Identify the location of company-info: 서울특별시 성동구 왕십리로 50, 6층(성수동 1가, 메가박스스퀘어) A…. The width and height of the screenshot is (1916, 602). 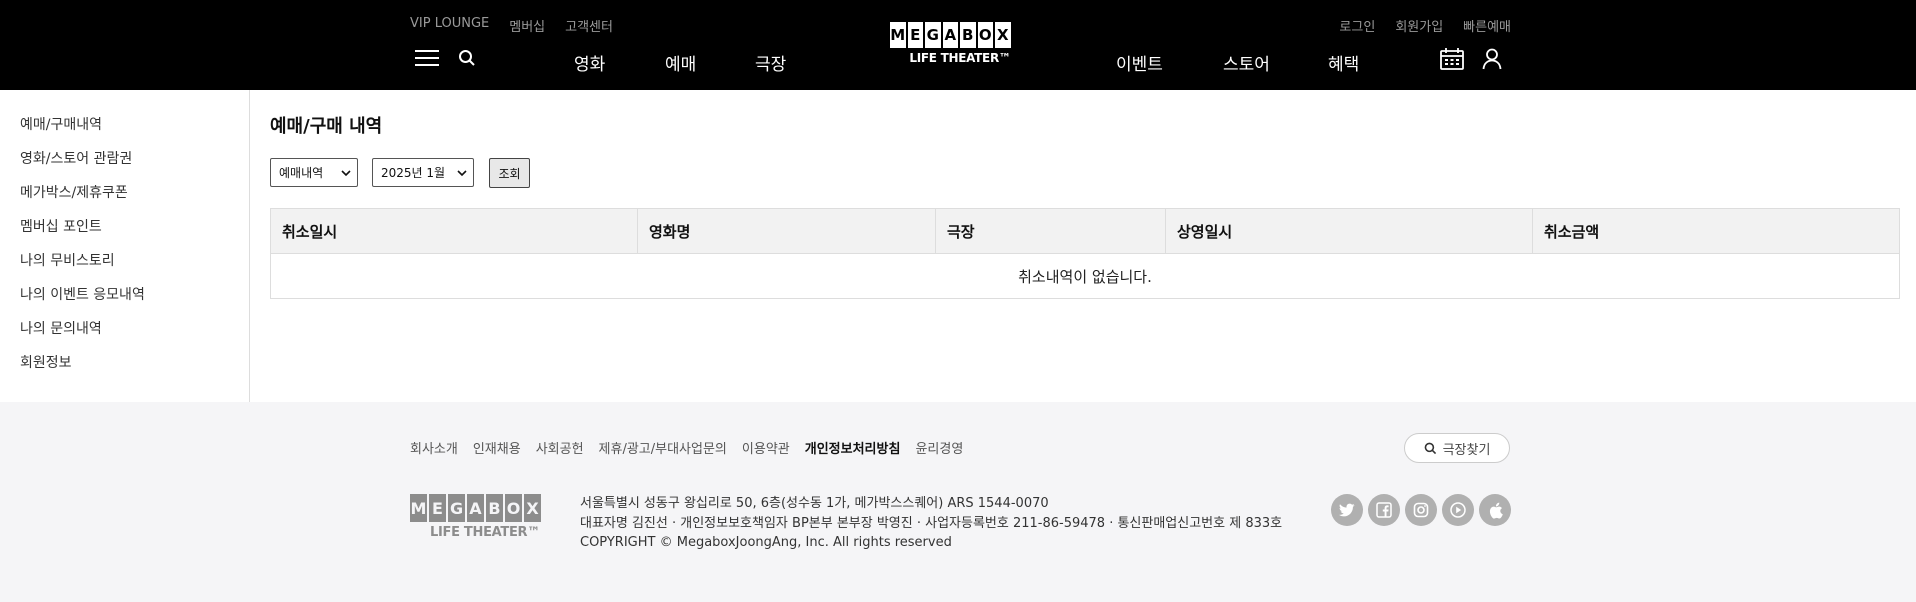
(931, 523).